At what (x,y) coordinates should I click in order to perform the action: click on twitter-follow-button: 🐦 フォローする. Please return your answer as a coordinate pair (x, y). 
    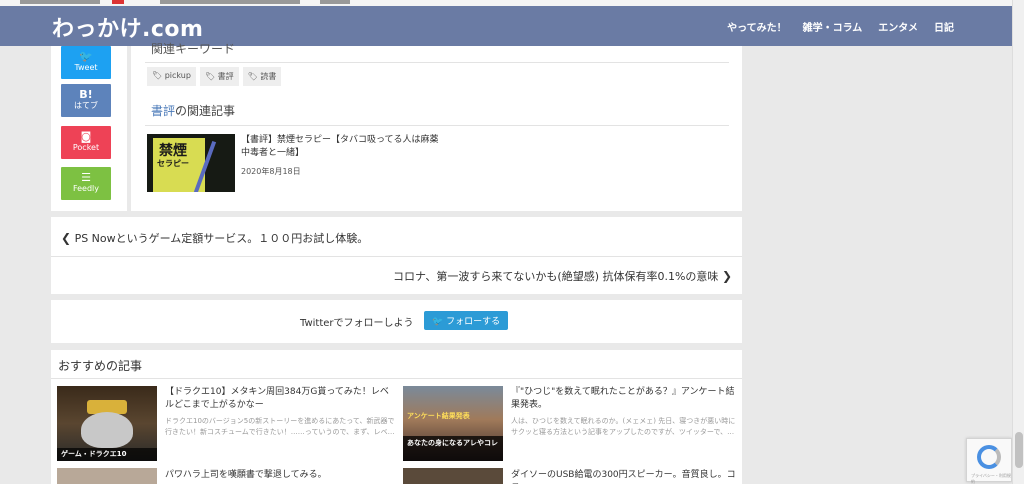
    Looking at the image, I should click on (466, 320).